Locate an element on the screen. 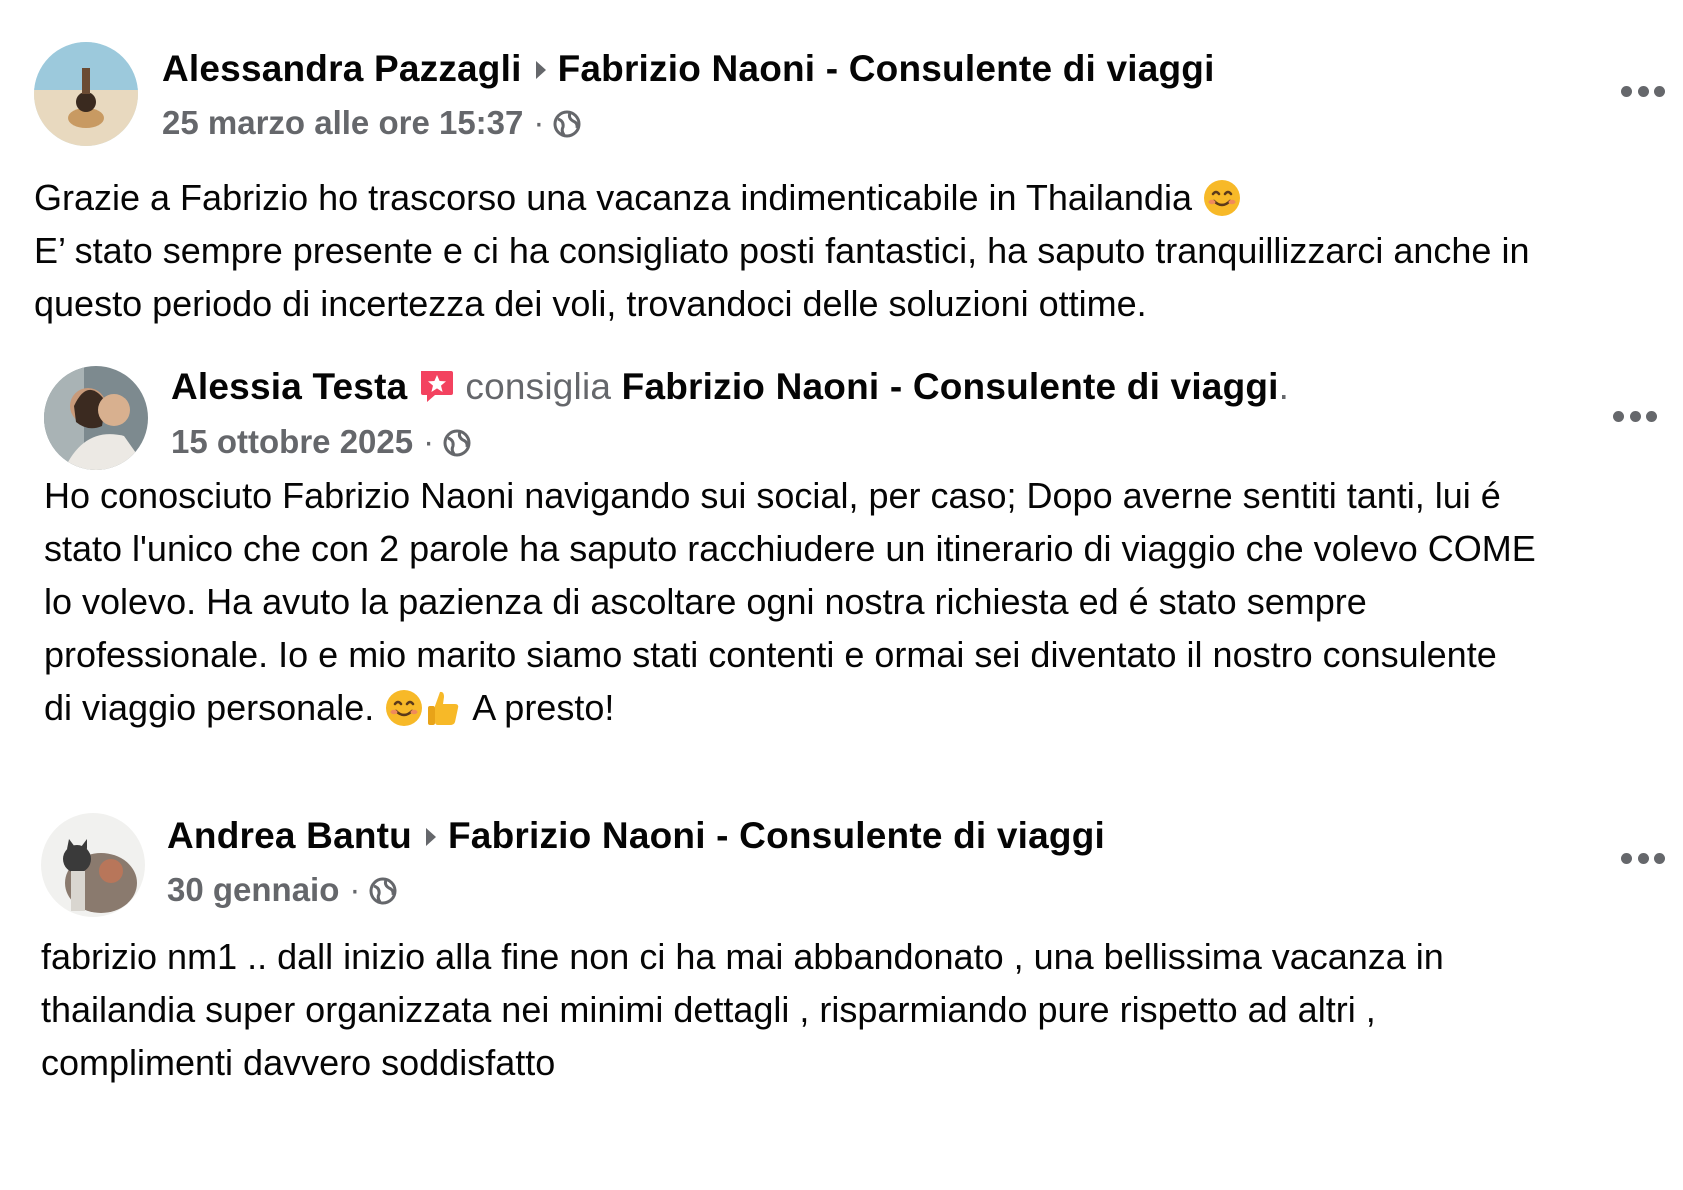 The image size is (1683, 1190). author-name: Alessandra Pazzagli is located at coordinates (342, 68).